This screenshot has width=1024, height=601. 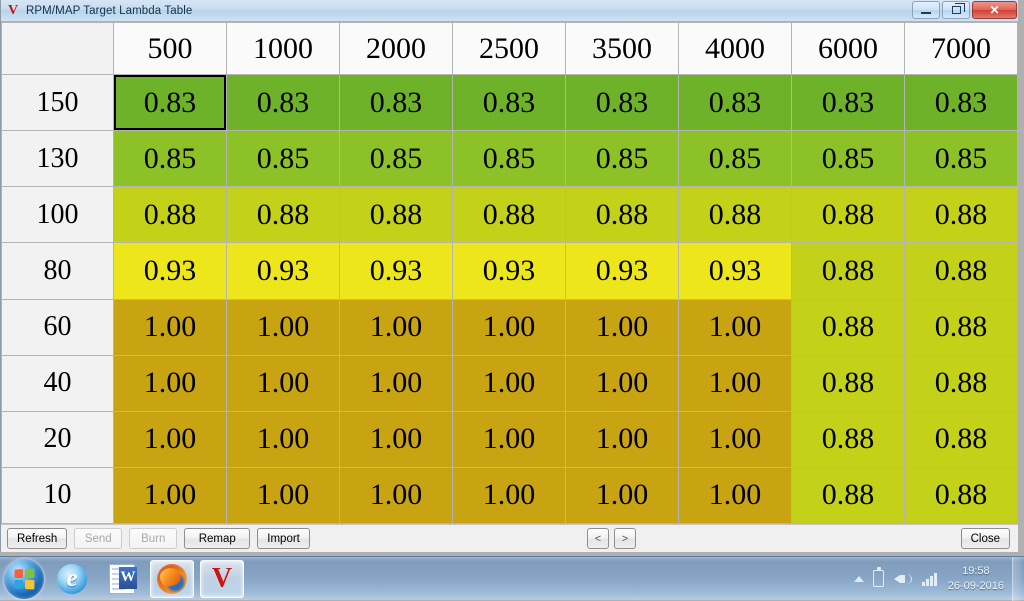 I want to click on table-cell-r1-c1: 0.85, so click(x=283, y=159).